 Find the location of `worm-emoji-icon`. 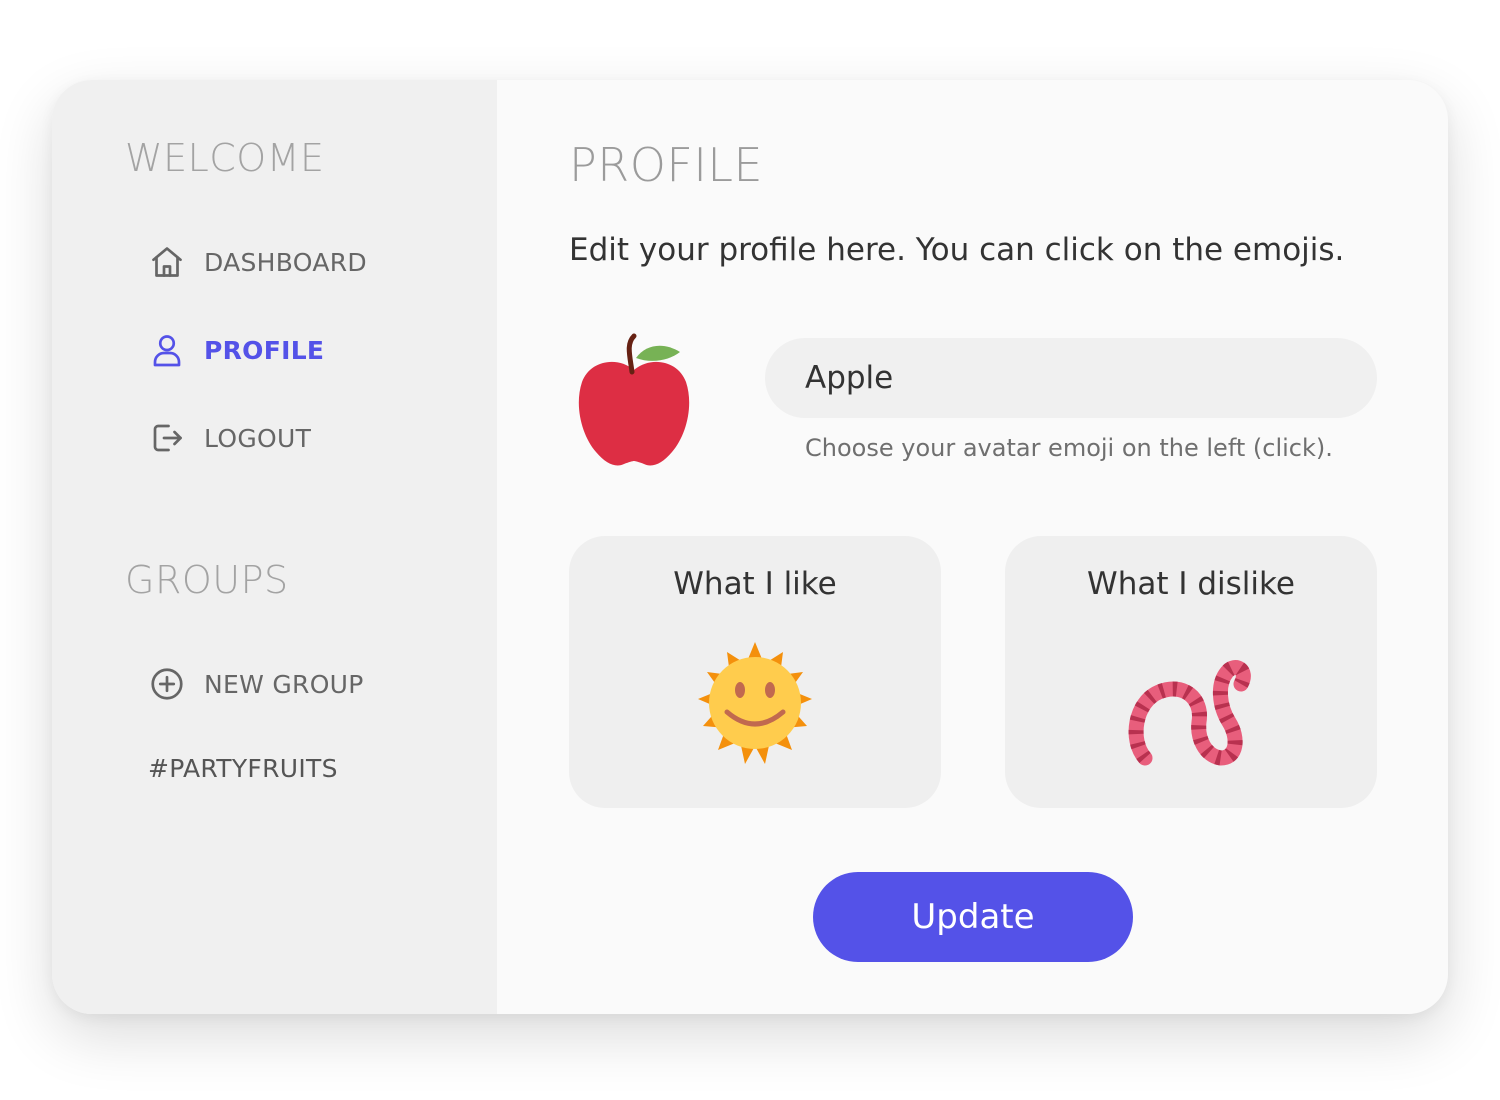

worm-emoji-icon is located at coordinates (1191, 706).